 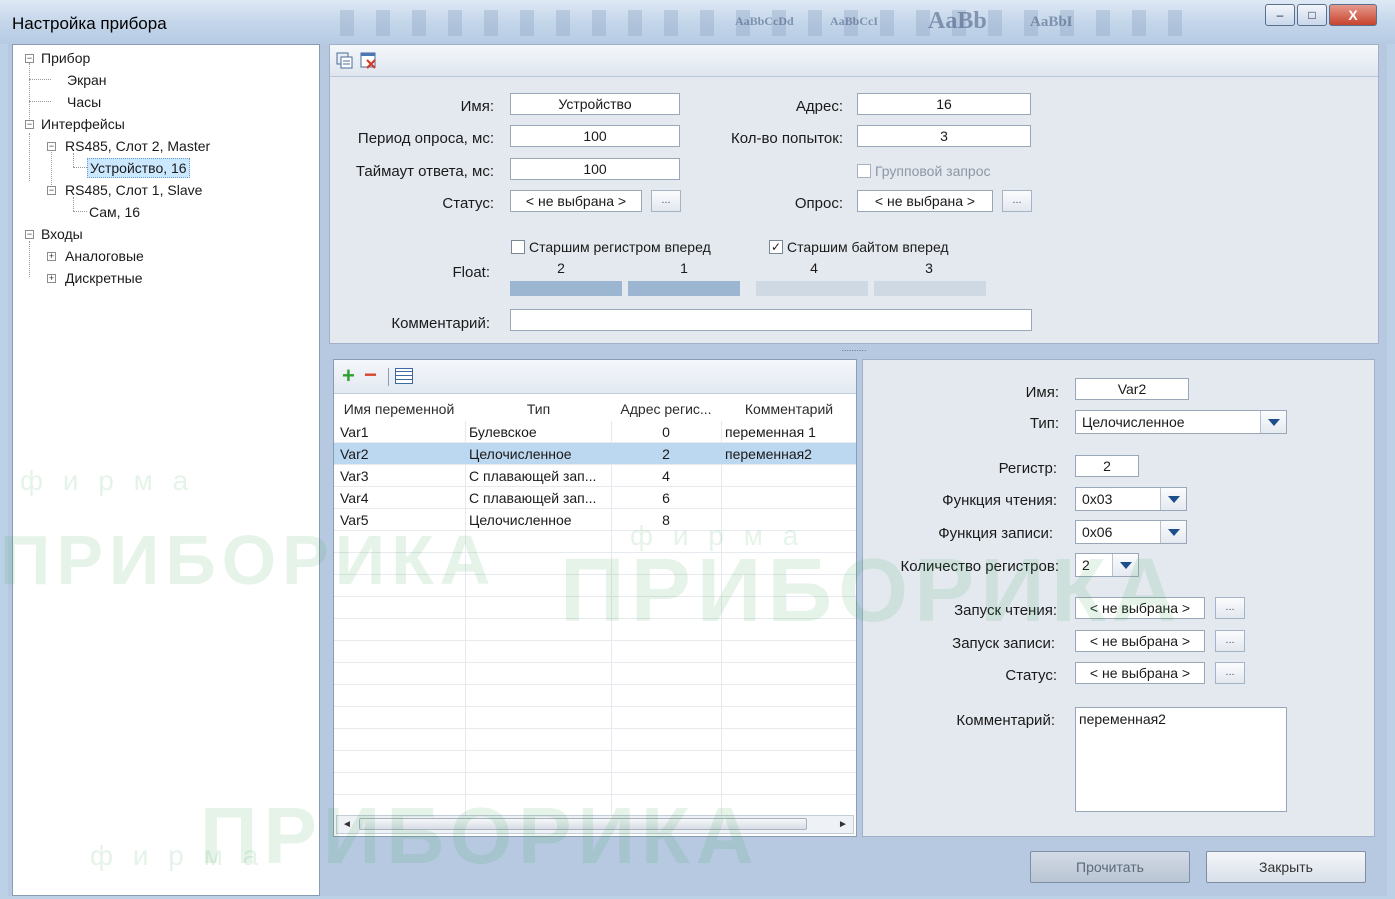 I want to click on retries-label: Кол-во попыток:, so click(x=787, y=138).